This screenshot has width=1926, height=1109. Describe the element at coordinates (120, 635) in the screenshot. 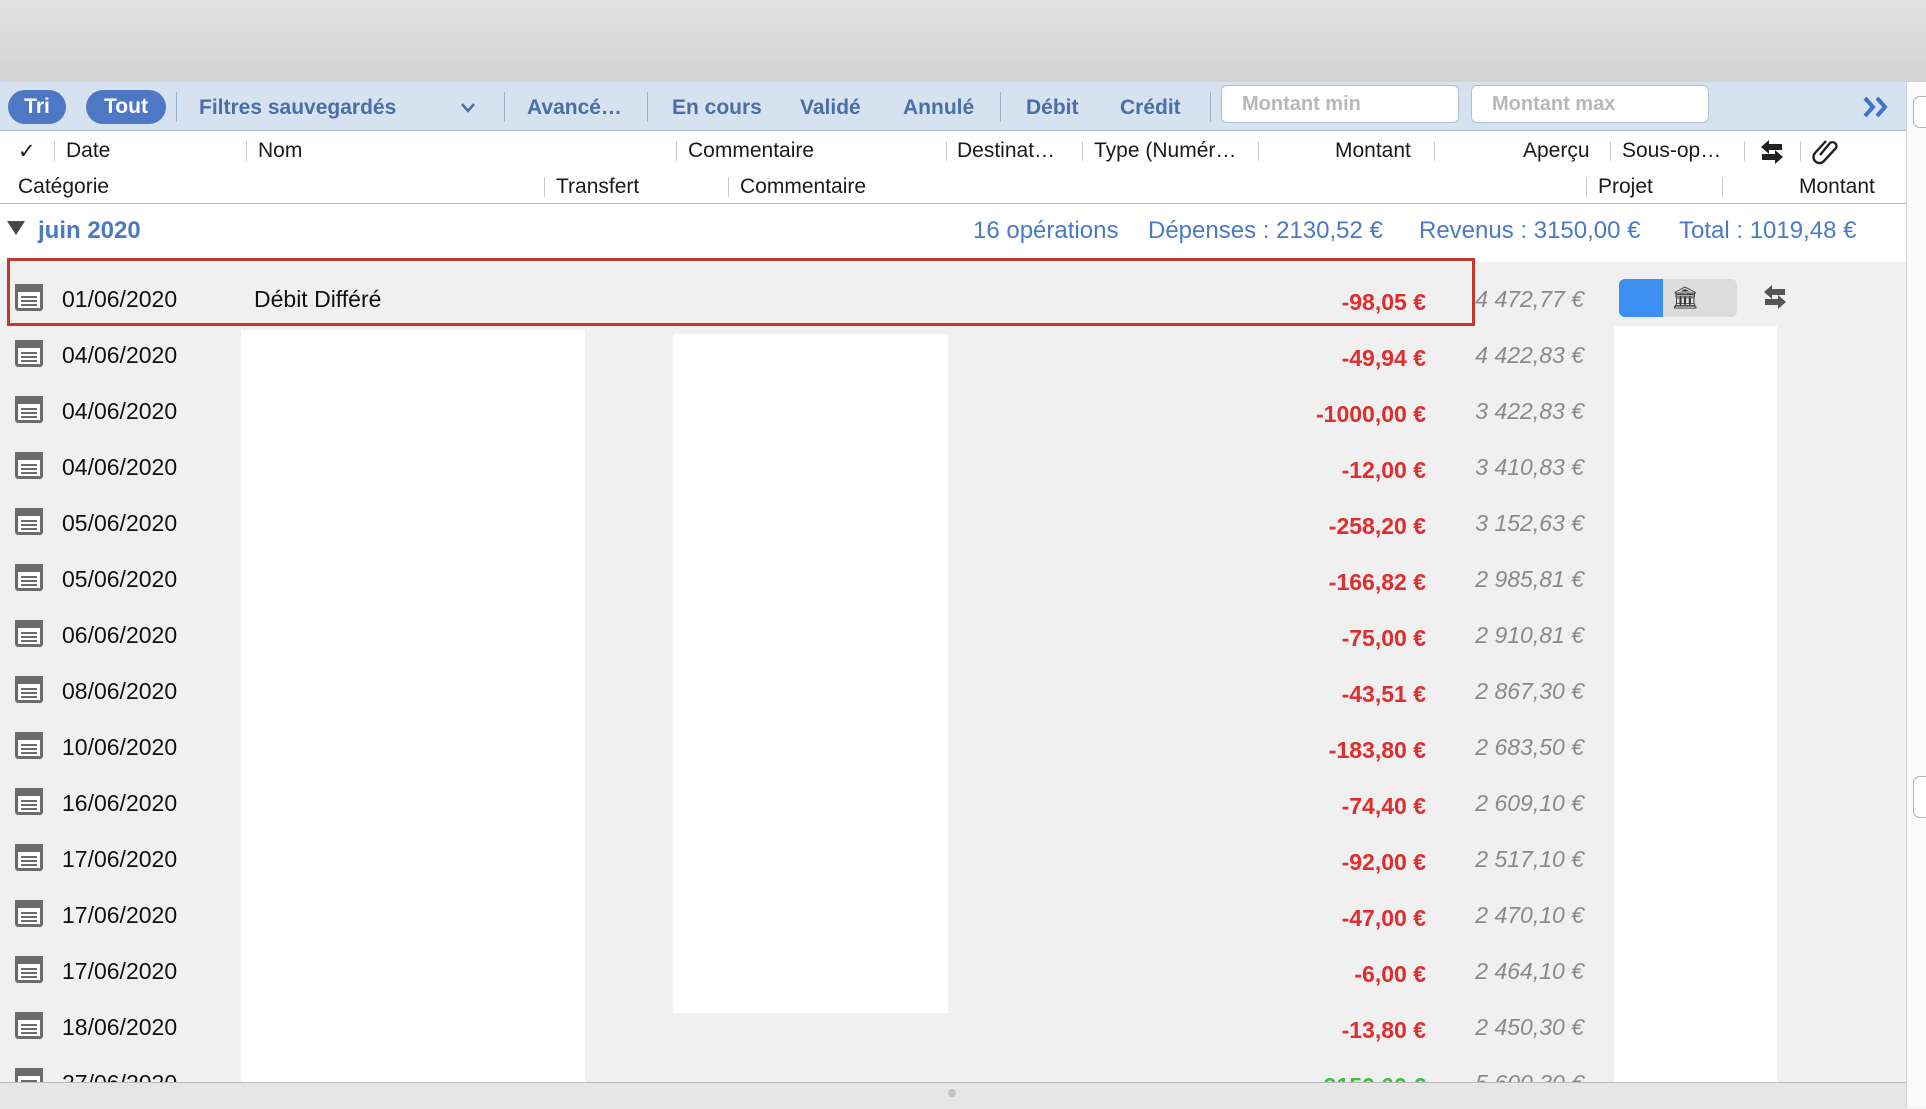

I see `row-date: 06/06/2020` at that location.